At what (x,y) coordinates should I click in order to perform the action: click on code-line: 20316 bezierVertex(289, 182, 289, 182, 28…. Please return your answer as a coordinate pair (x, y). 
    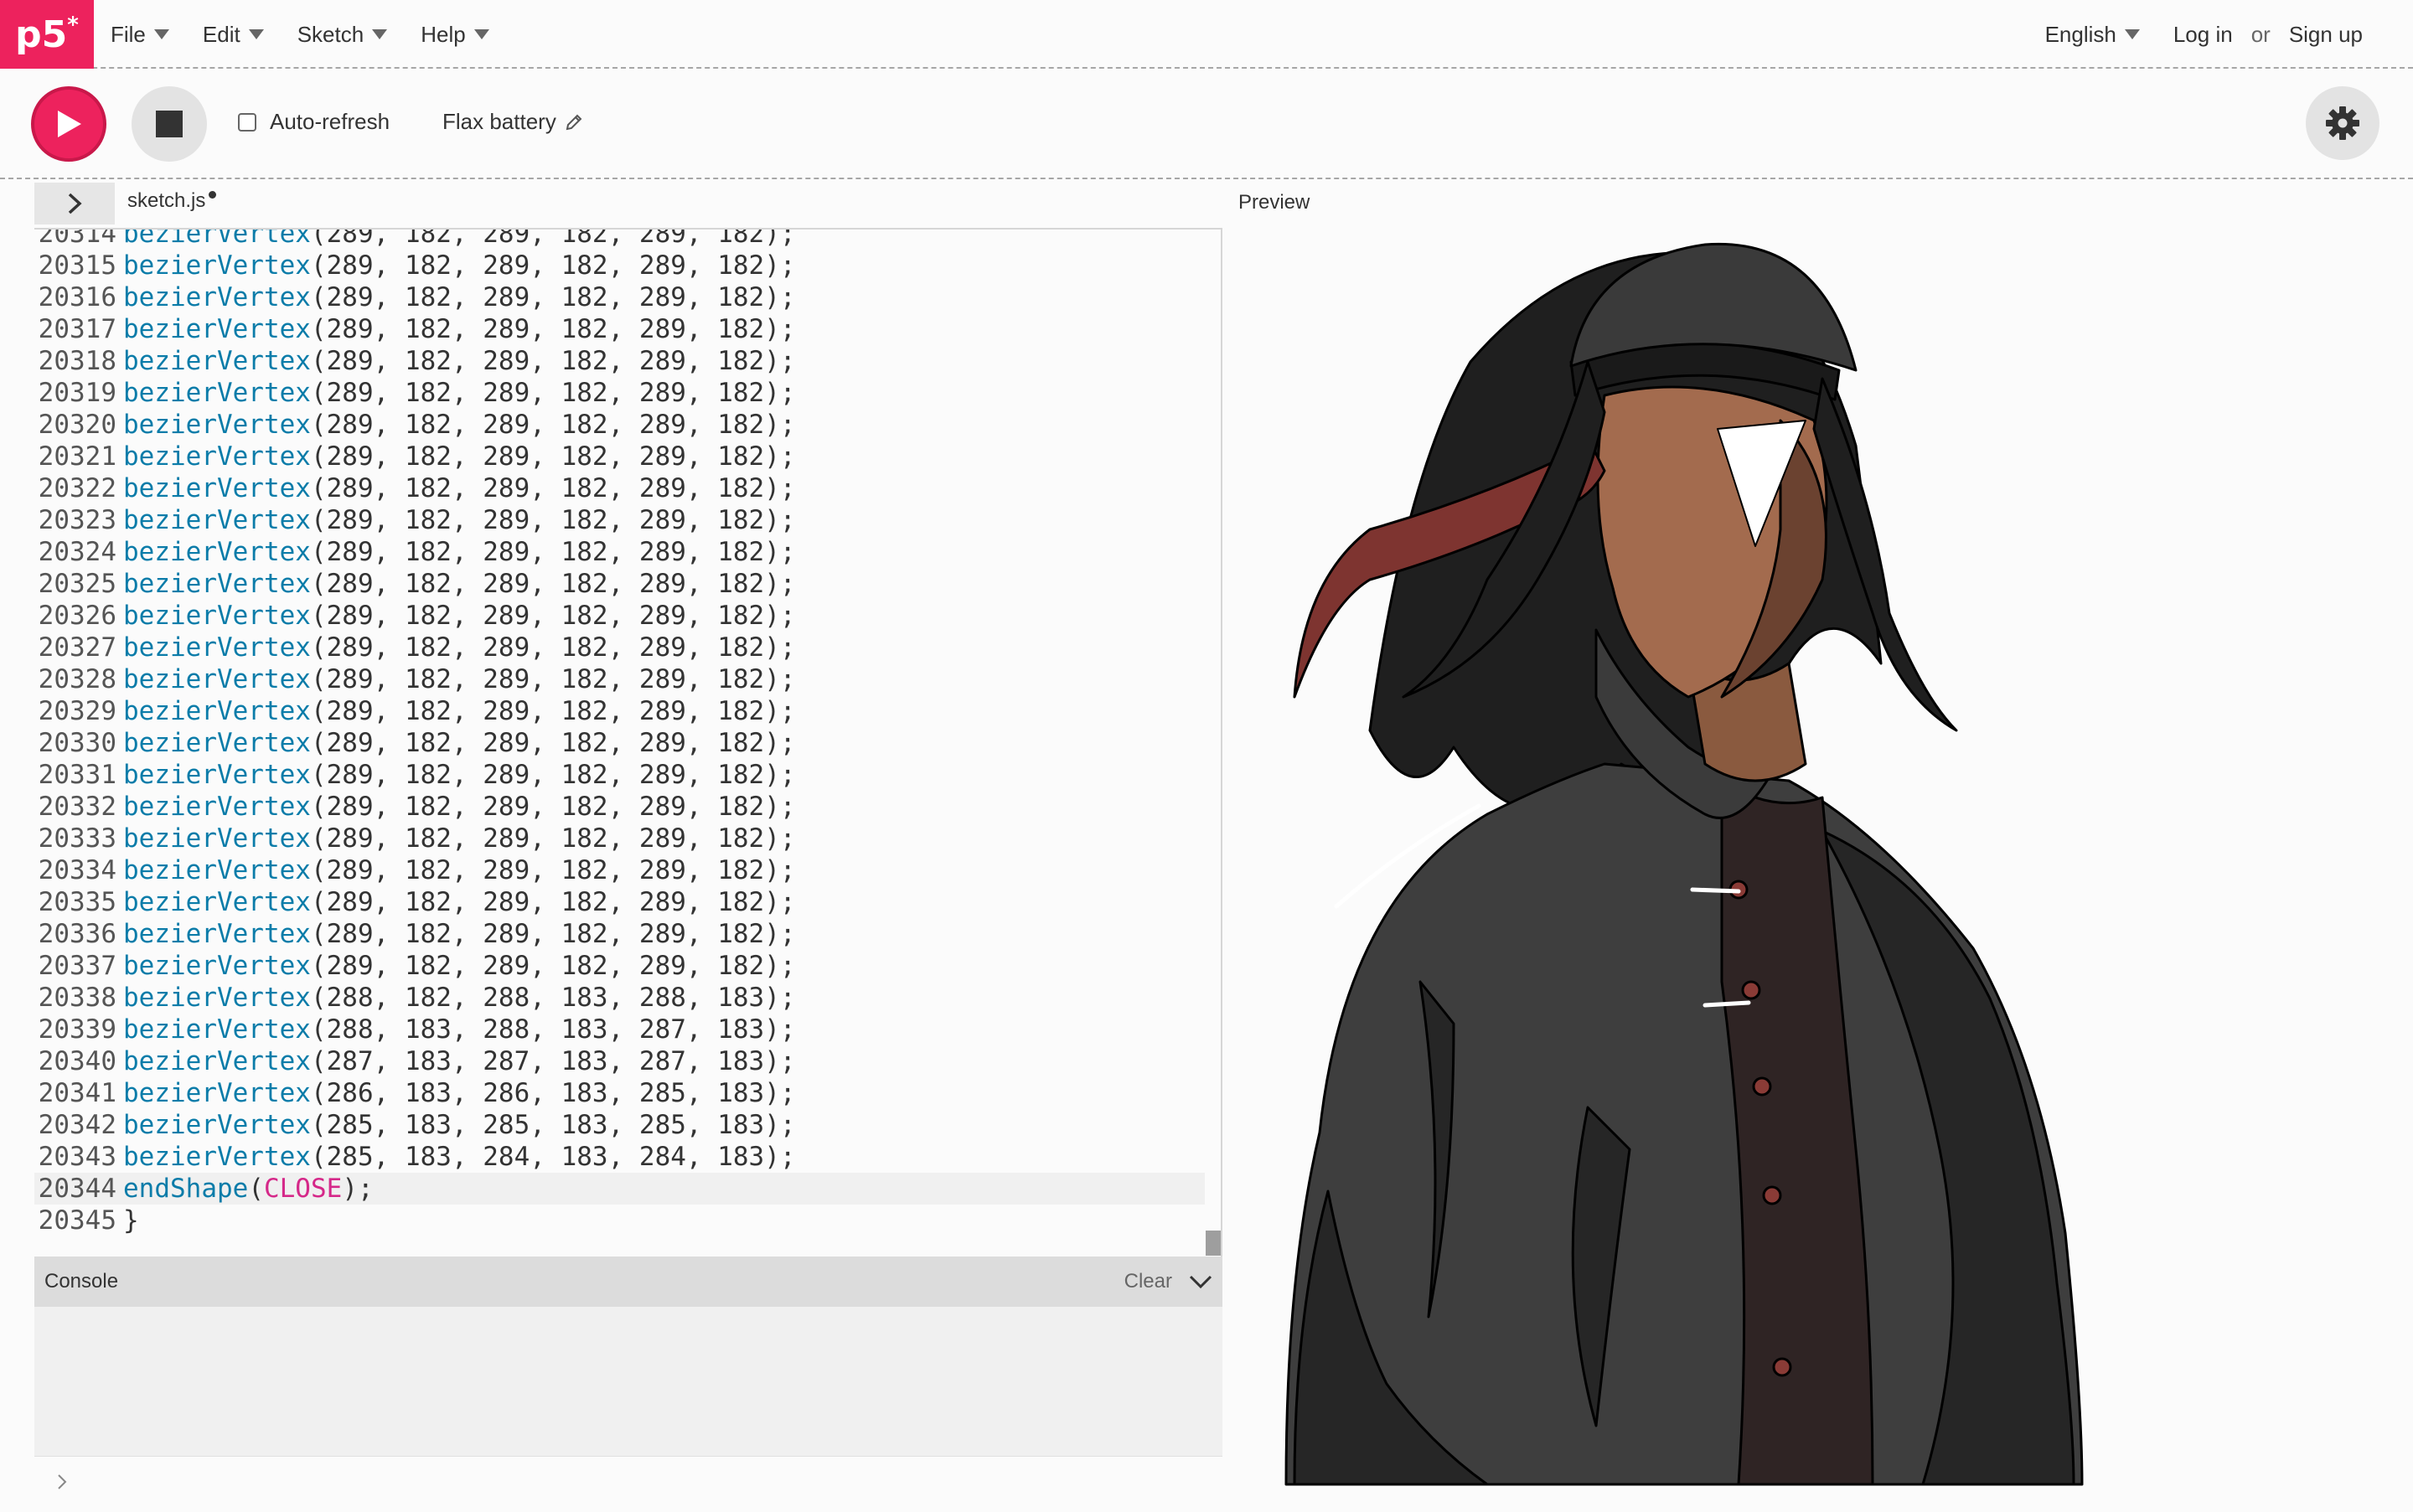
    Looking at the image, I should click on (627, 297).